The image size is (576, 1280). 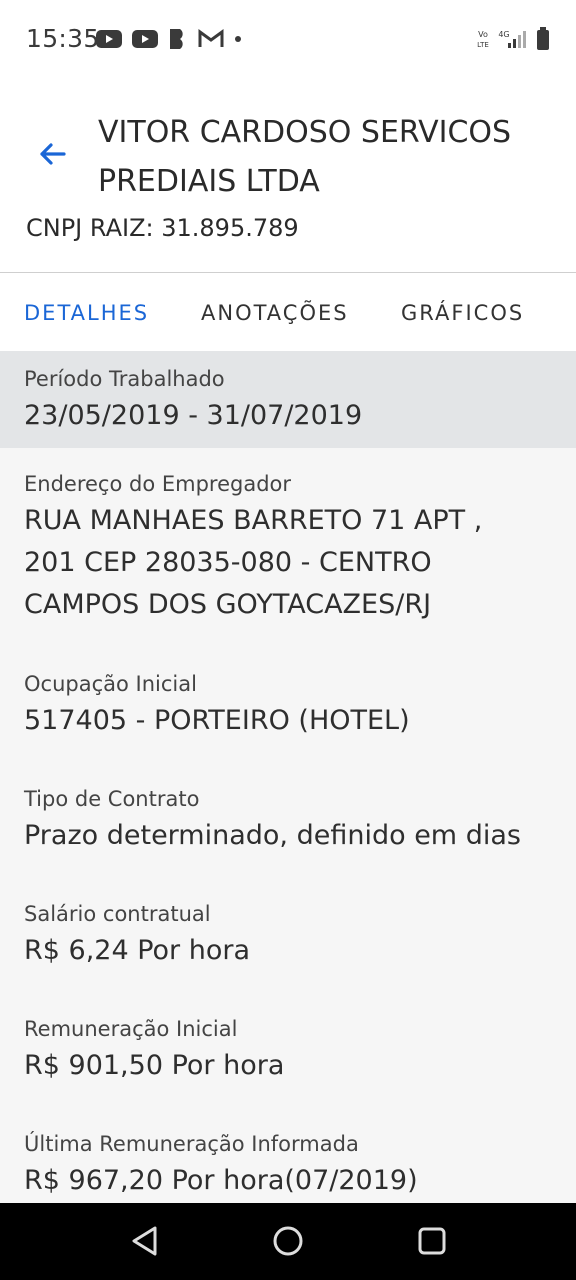 I want to click on system-icons: Vo LTE 4G, so click(x=513, y=39).